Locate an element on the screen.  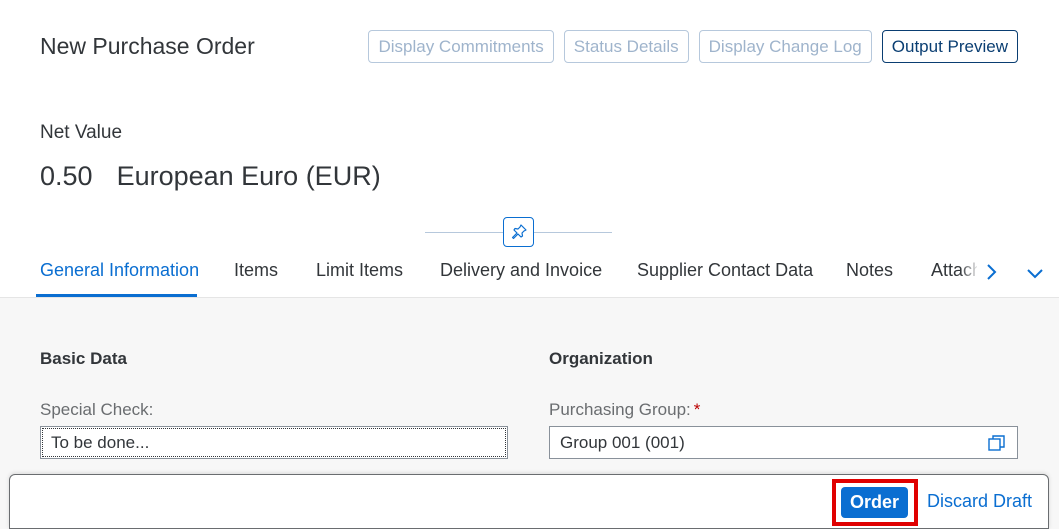
order-button: Order is located at coordinates (874, 502).